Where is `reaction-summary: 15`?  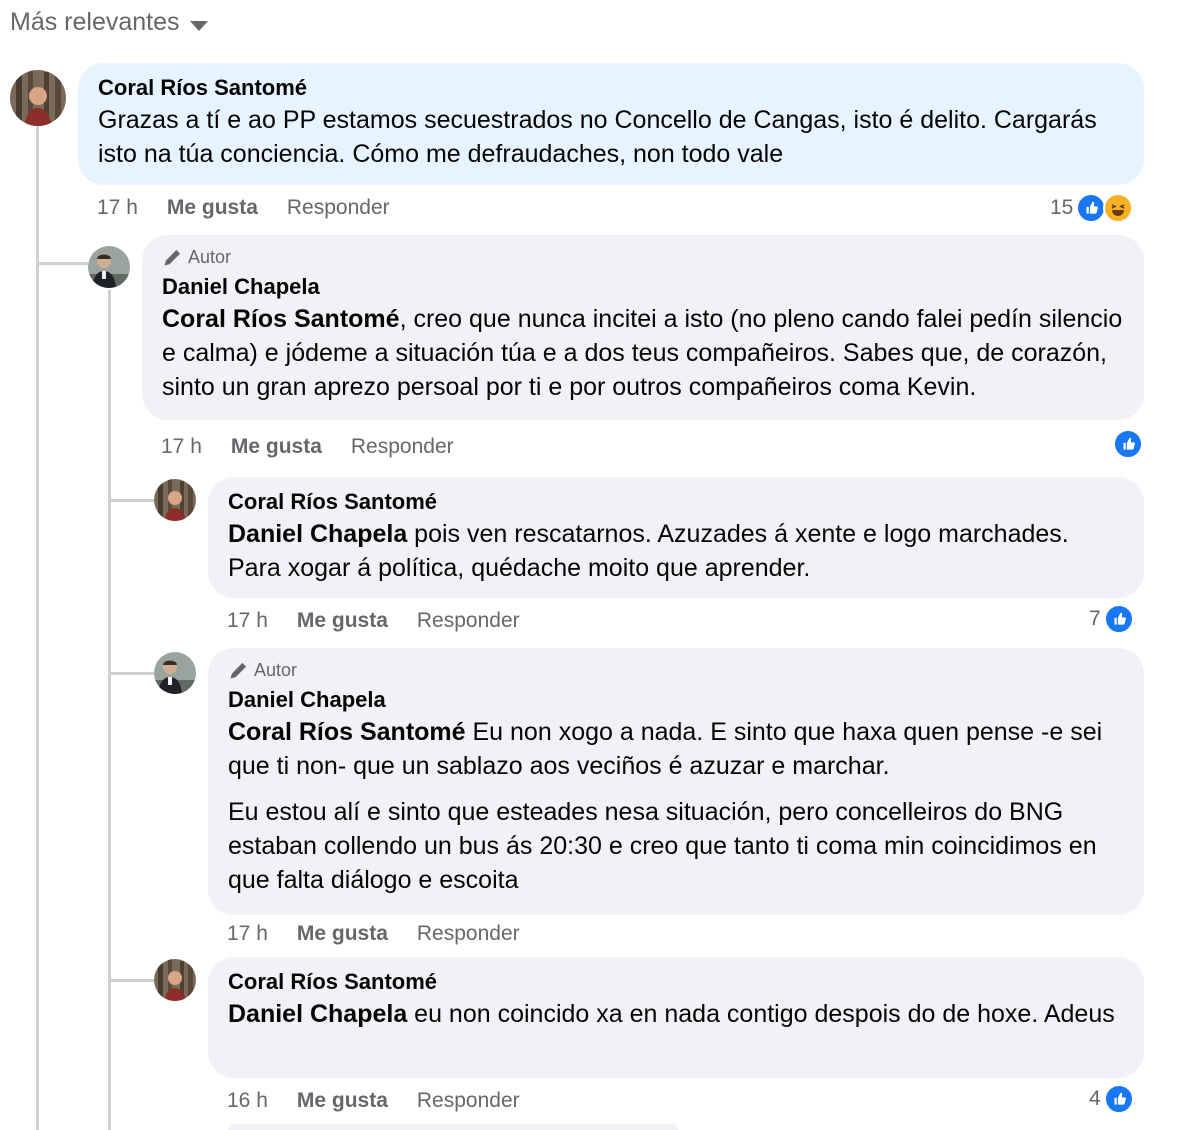 reaction-summary: 15 is located at coordinates (1092, 208).